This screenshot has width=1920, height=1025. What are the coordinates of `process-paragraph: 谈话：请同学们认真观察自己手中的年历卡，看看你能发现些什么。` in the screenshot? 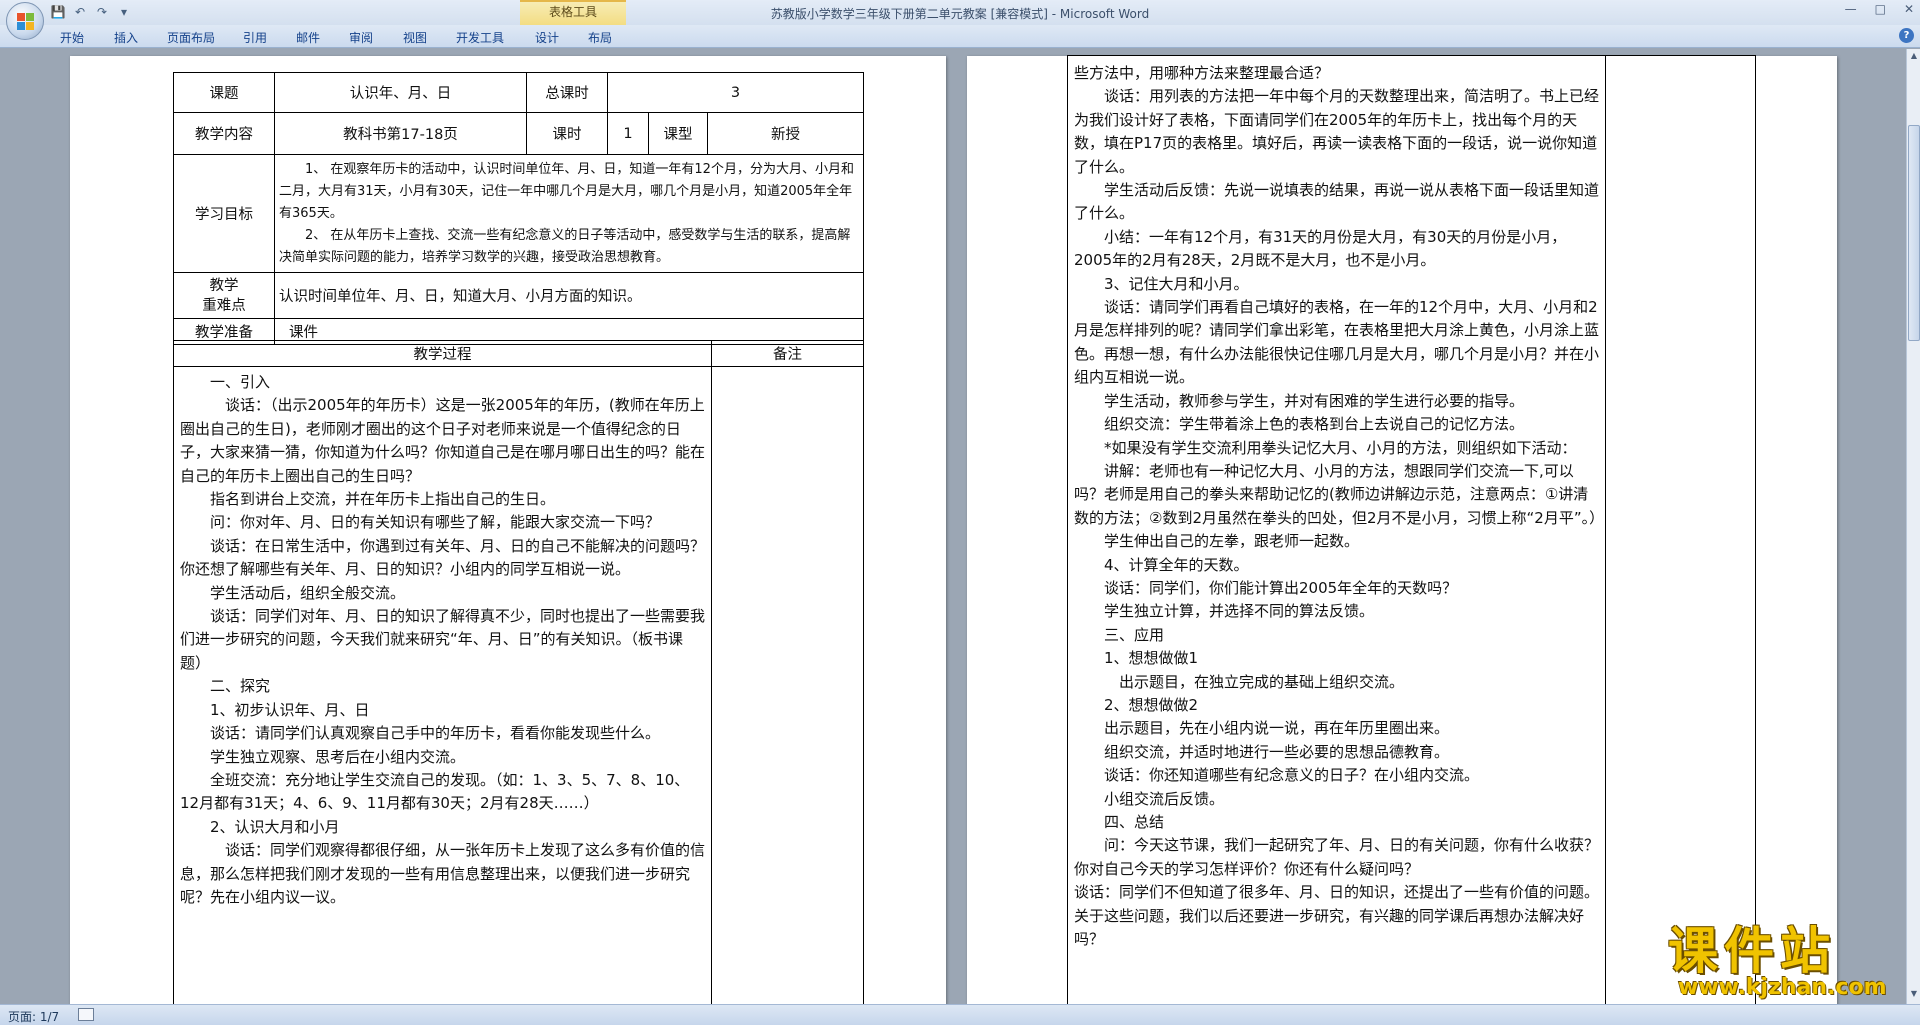 It's located at (435, 733).